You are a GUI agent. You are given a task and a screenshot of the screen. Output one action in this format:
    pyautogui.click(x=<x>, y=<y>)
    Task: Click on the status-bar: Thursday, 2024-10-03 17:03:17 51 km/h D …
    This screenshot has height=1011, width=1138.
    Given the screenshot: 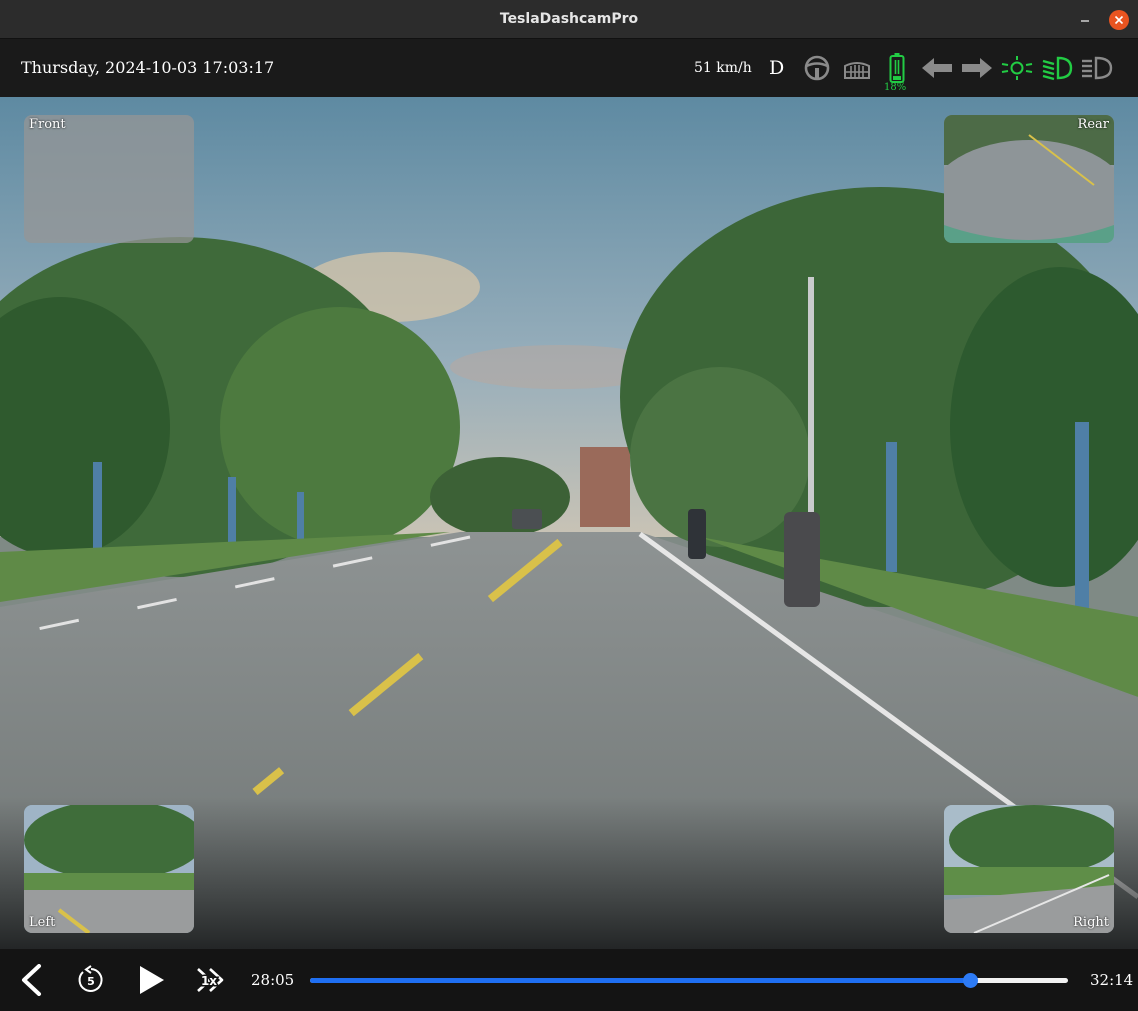 What is the action you would take?
    pyautogui.click(x=569, y=68)
    